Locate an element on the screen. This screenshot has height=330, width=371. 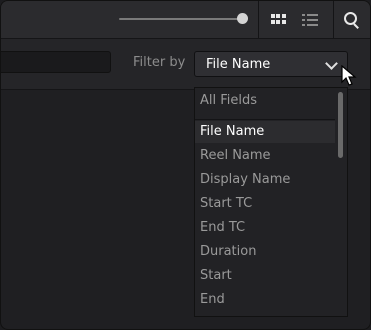
dropdown-divider is located at coordinates (265, 119).